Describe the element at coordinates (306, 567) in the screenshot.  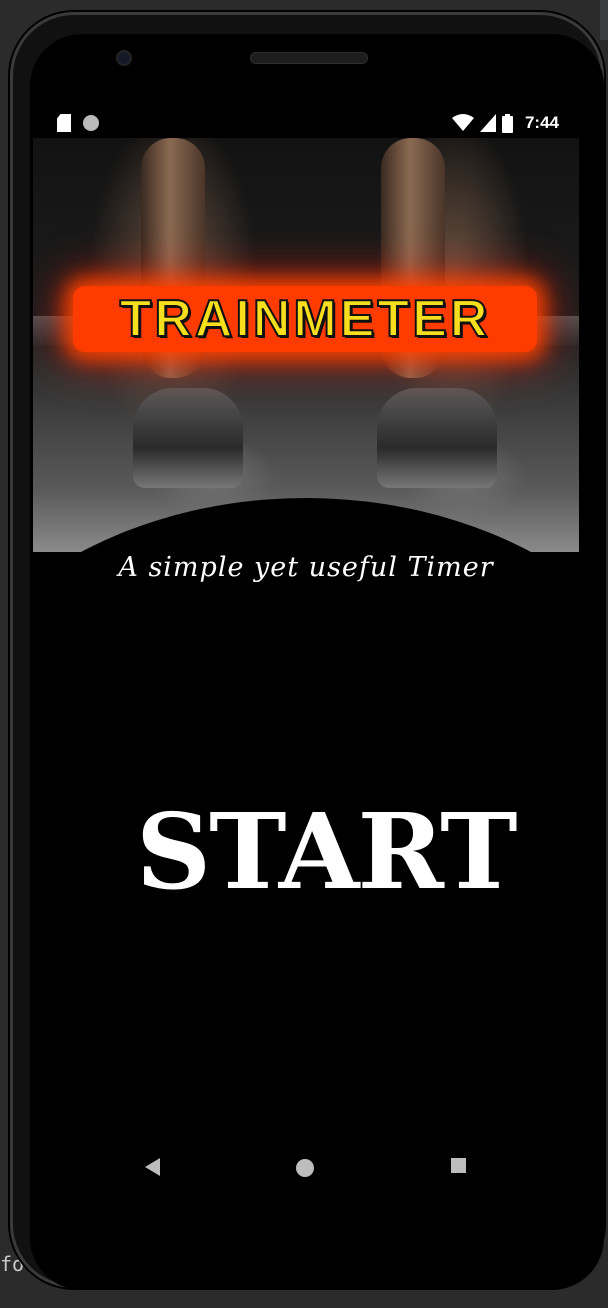
I see `tagline: A simple yet useful Timer` at that location.